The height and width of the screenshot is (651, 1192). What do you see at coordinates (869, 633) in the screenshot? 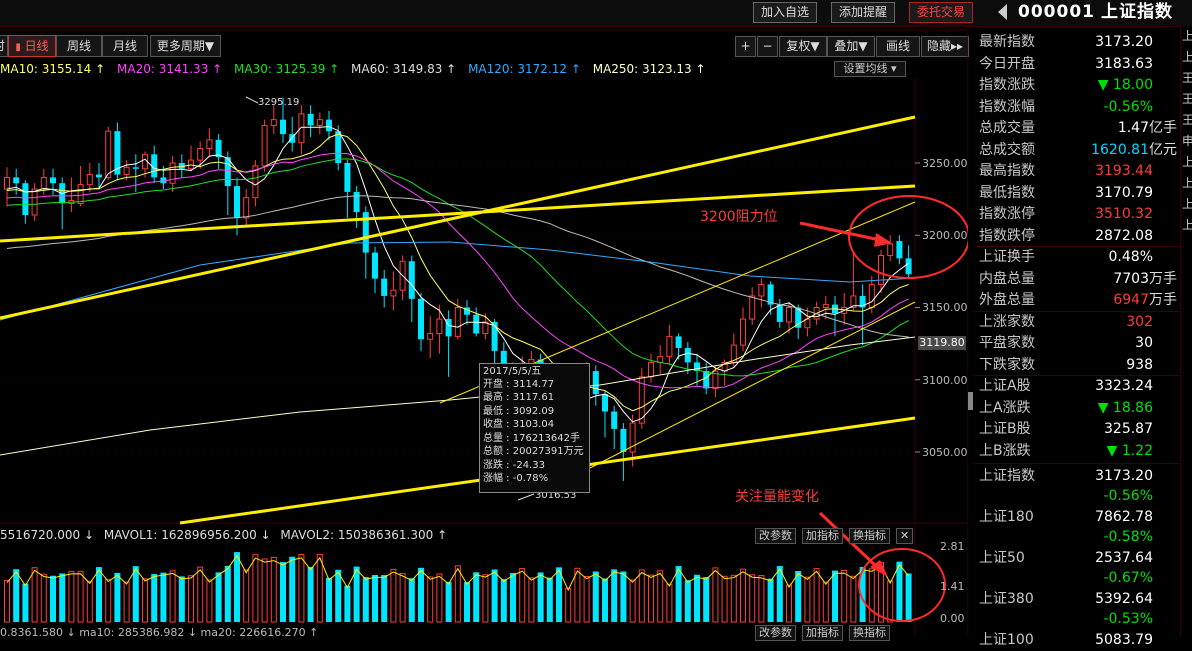
I see `switch-indicator-button-2: 换指标` at bounding box center [869, 633].